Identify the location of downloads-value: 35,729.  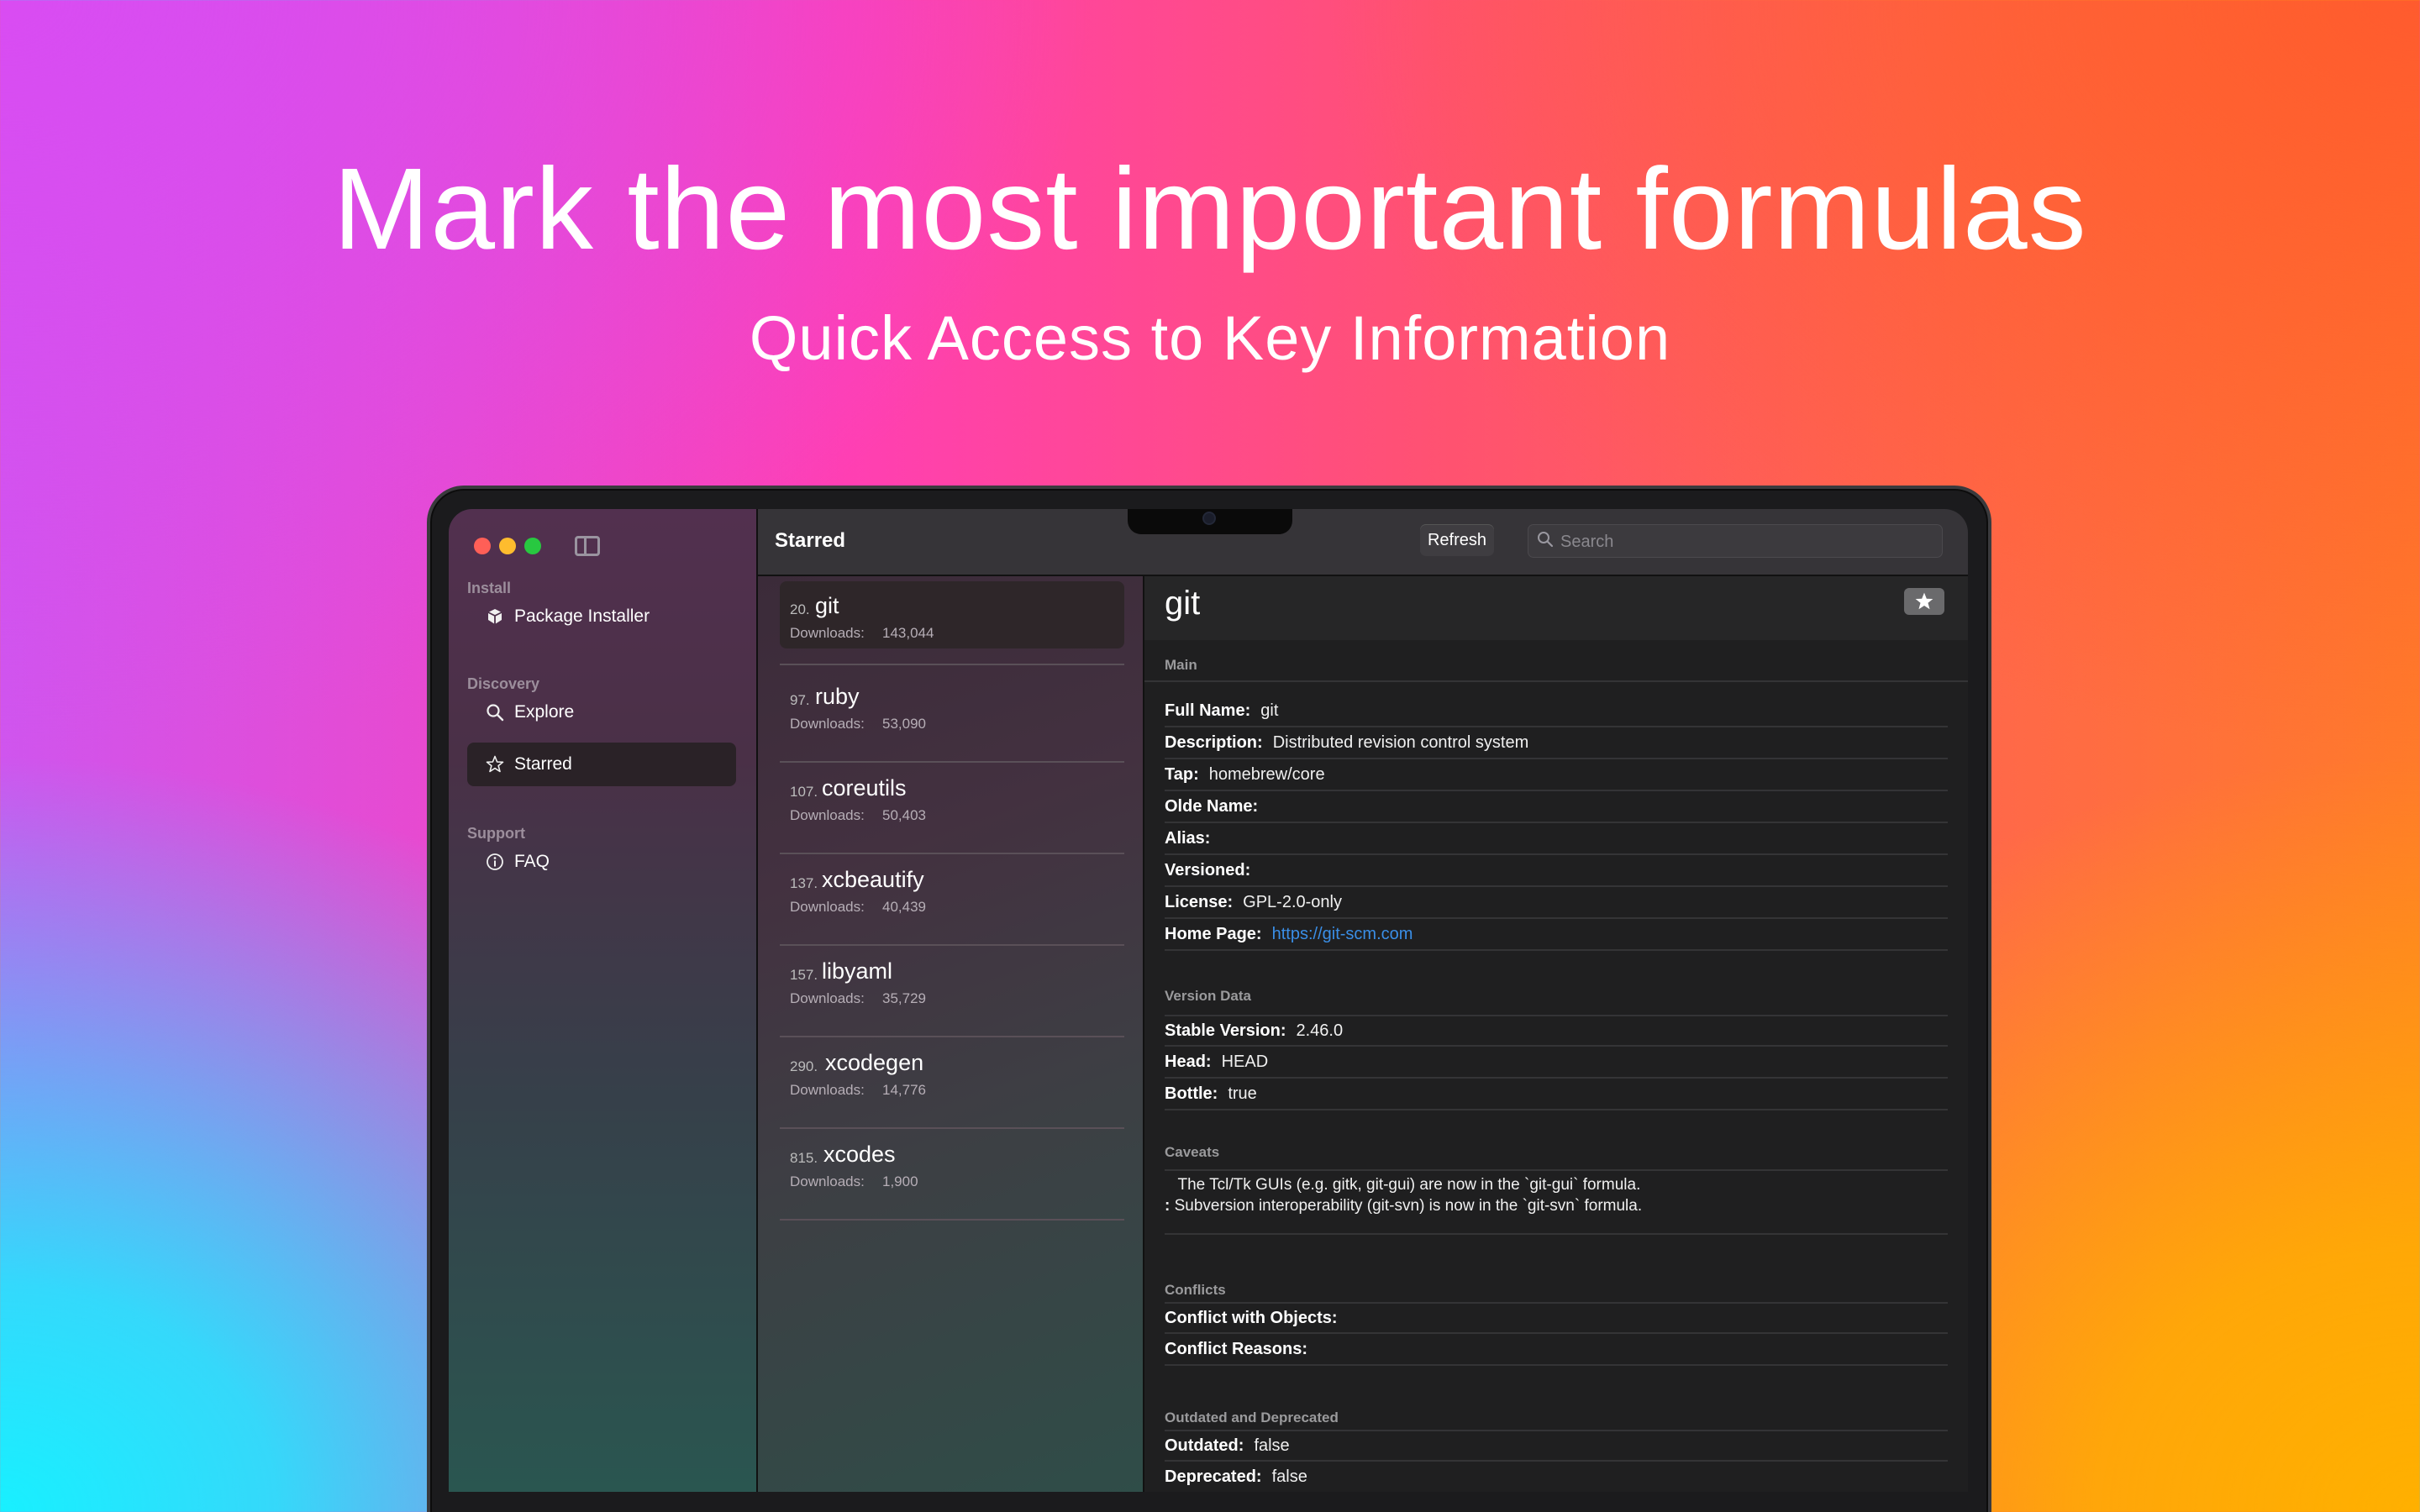
(904, 998).